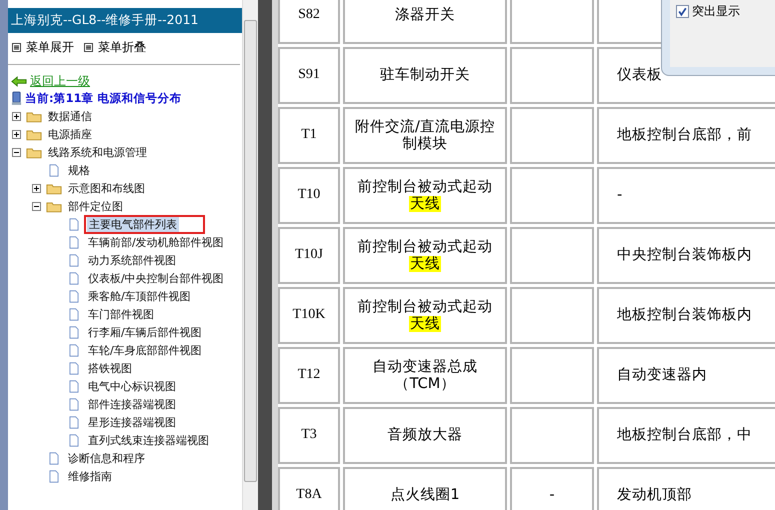  What do you see at coordinates (115, 47) in the screenshot?
I see `menu-link: 菜单折叠` at bounding box center [115, 47].